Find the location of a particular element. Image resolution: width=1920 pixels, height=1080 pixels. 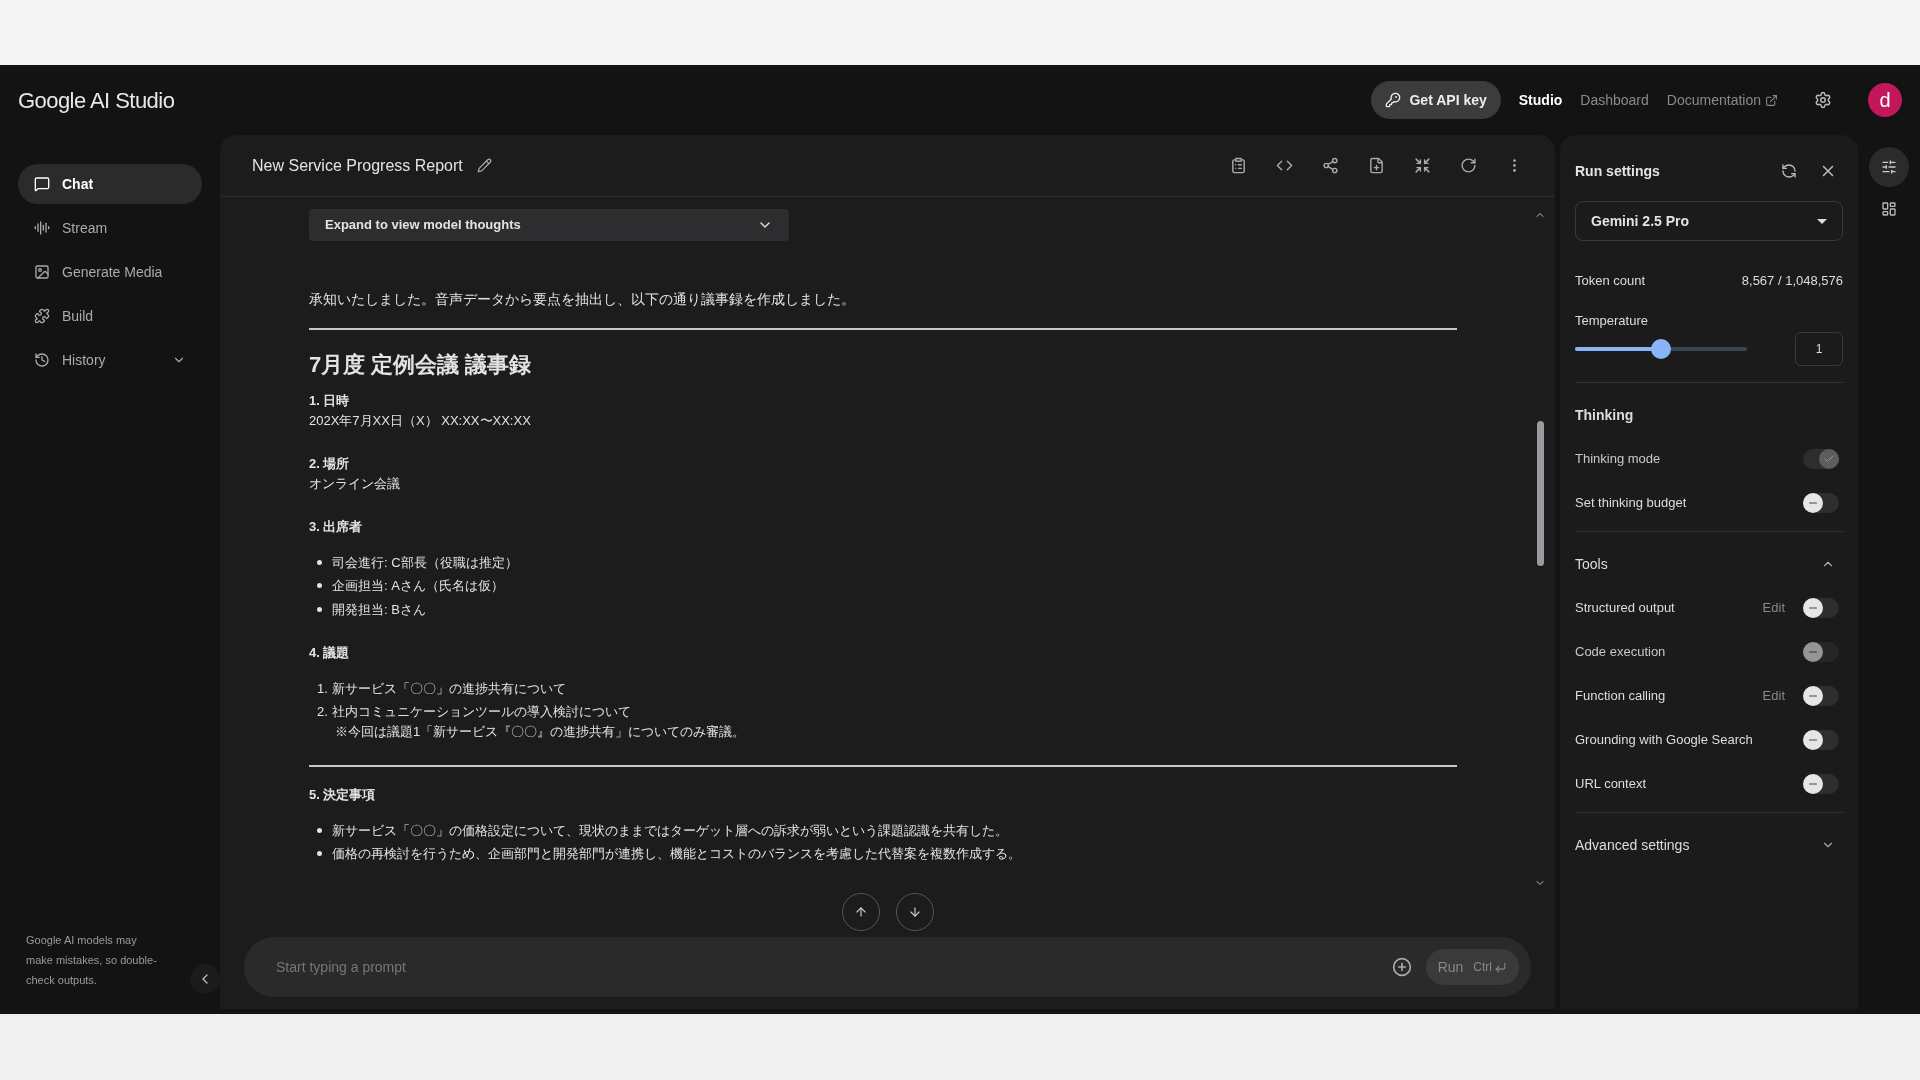

sliders-icon is located at coordinates (1889, 167).